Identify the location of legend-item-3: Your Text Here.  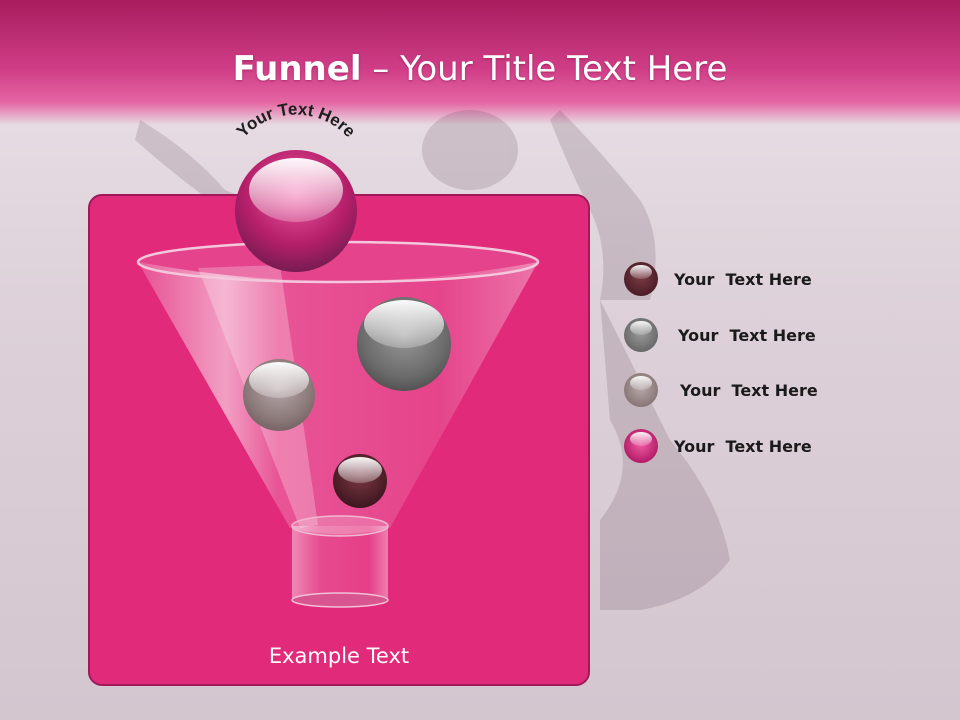
(721, 390).